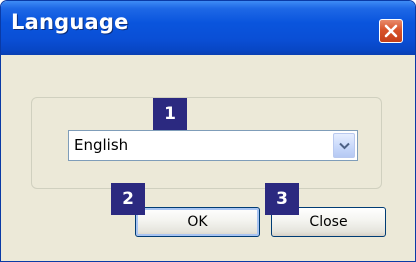 The height and width of the screenshot is (262, 416). Describe the element at coordinates (101, 145) in the screenshot. I see `language-select-value: English` at that location.